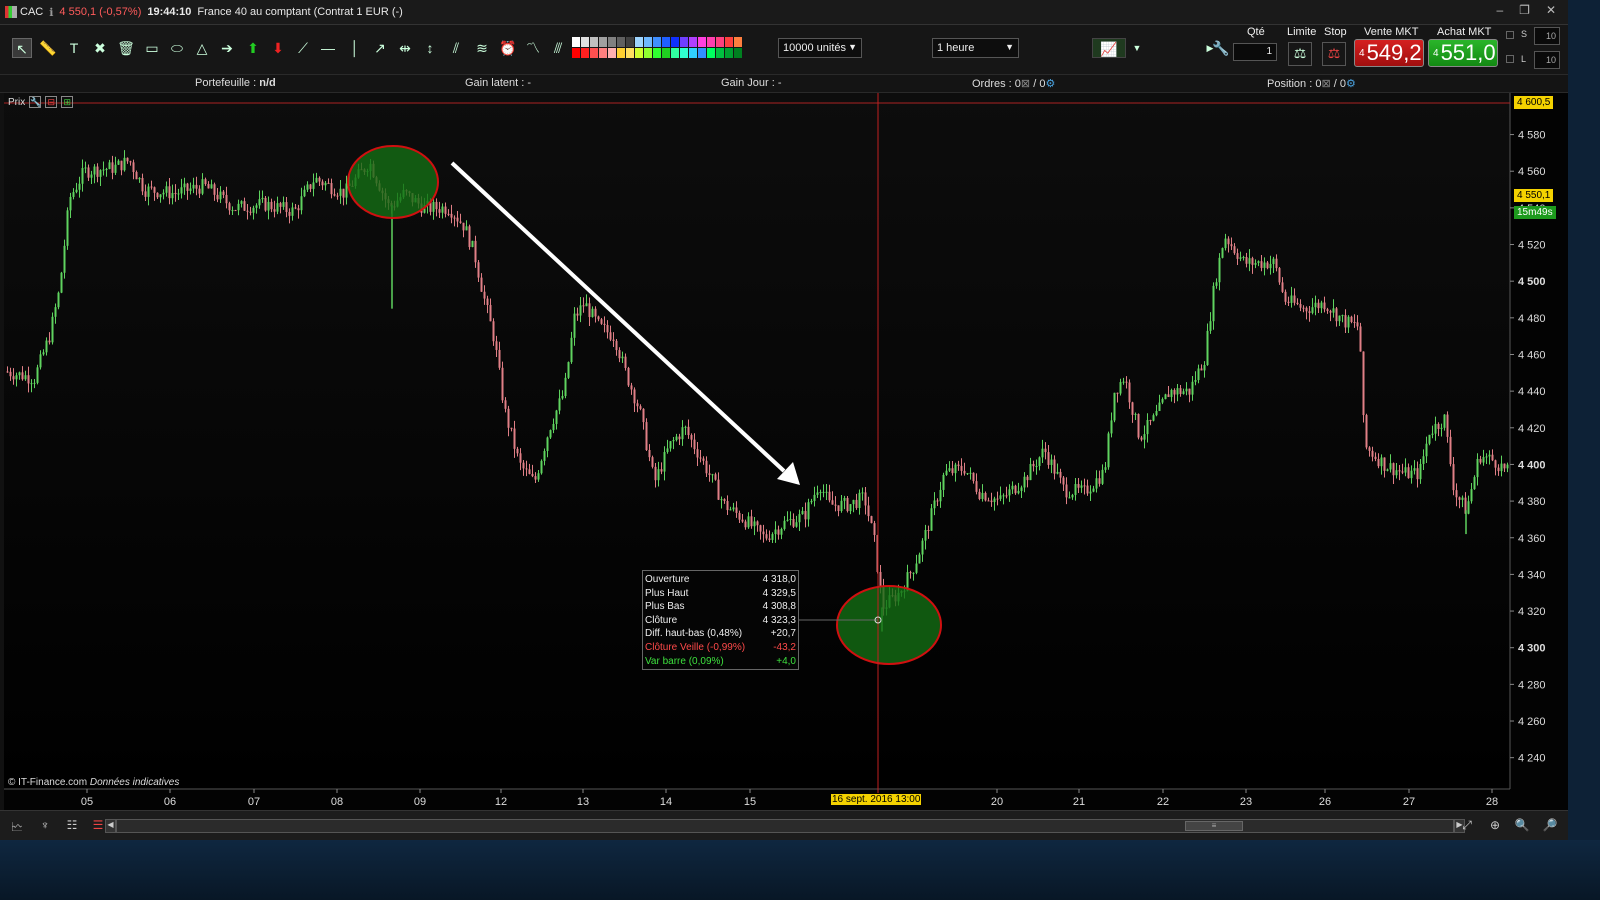 The image size is (1600, 900). I want to click on qty-input: 1, so click(1255, 52).